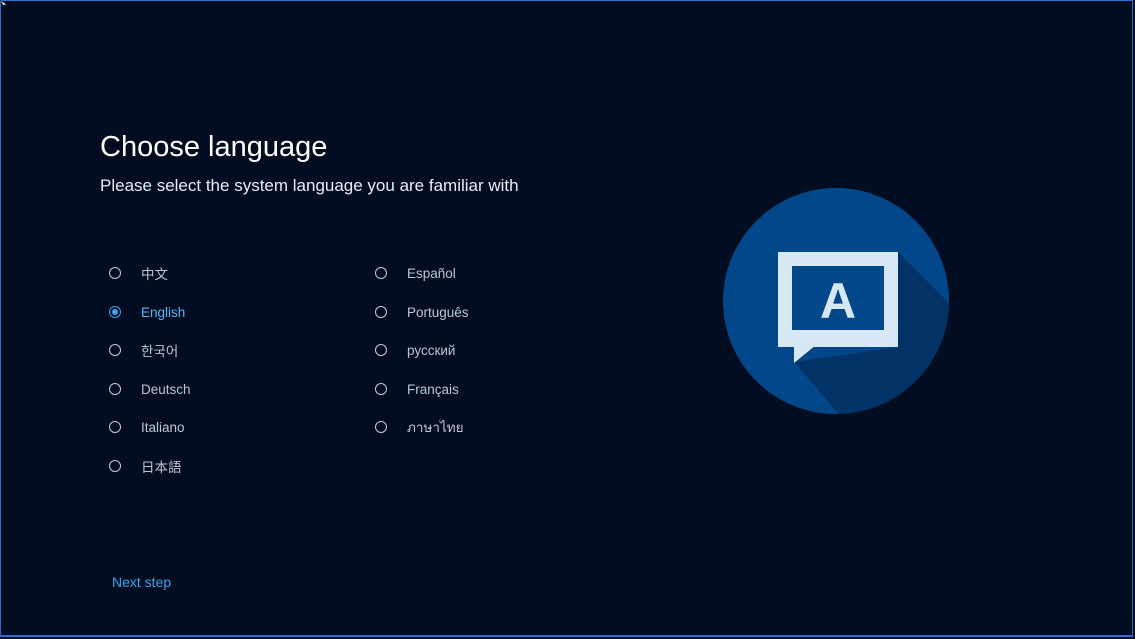 The height and width of the screenshot is (639, 1135). I want to click on language-option-portuguese: Português, so click(422, 312).